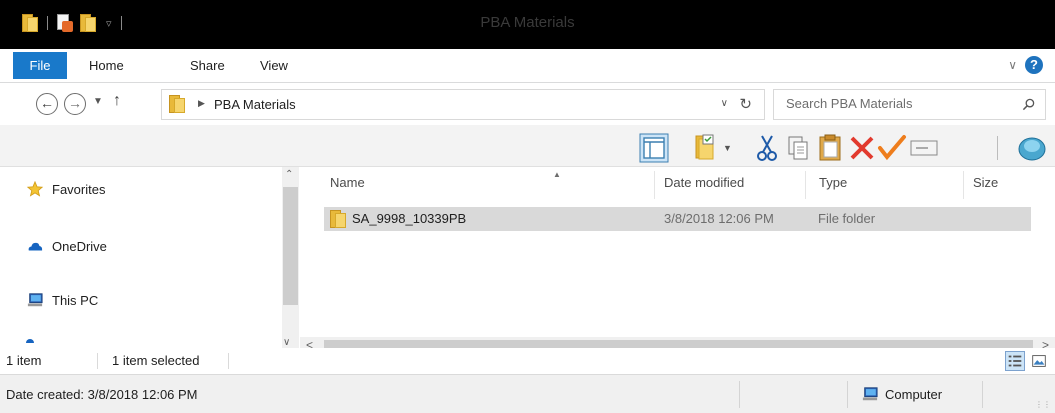 The height and width of the screenshot is (413, 1055). Describe the element at coordinates (1028, 104) in the screenshot. I see `search-icon` at that location.